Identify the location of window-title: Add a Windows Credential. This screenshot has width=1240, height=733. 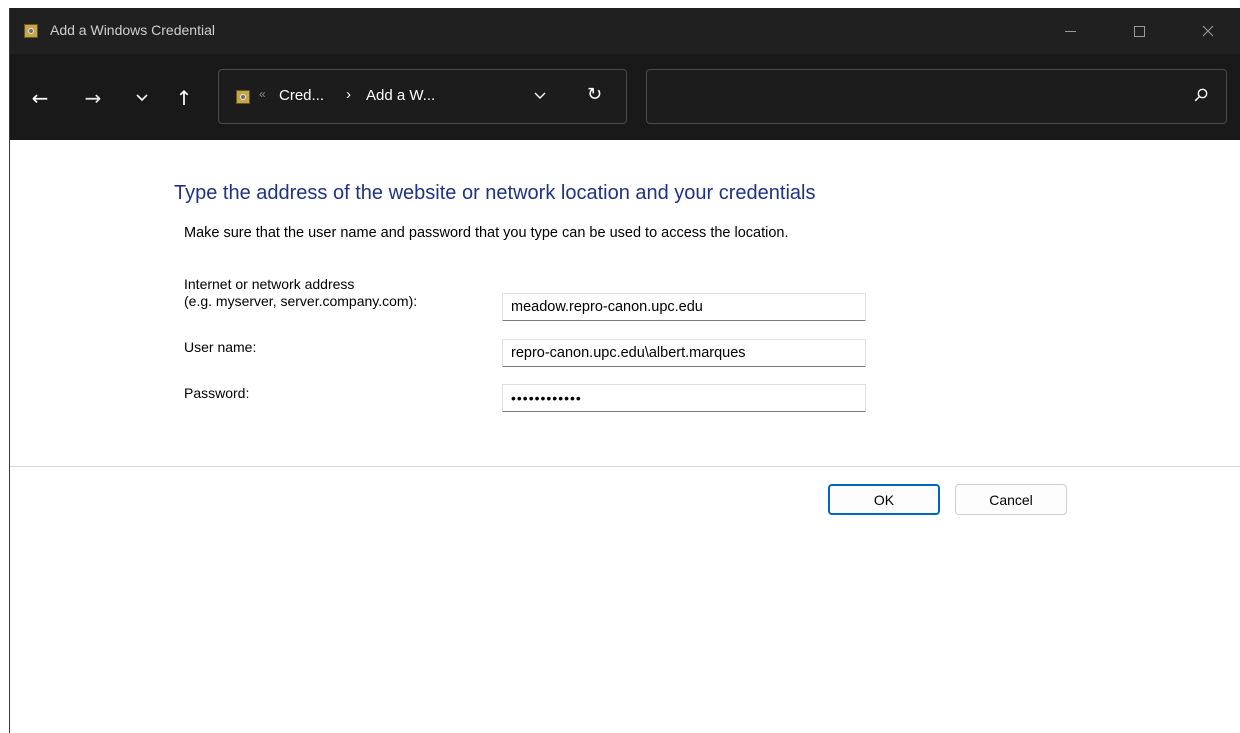
(132, 30).